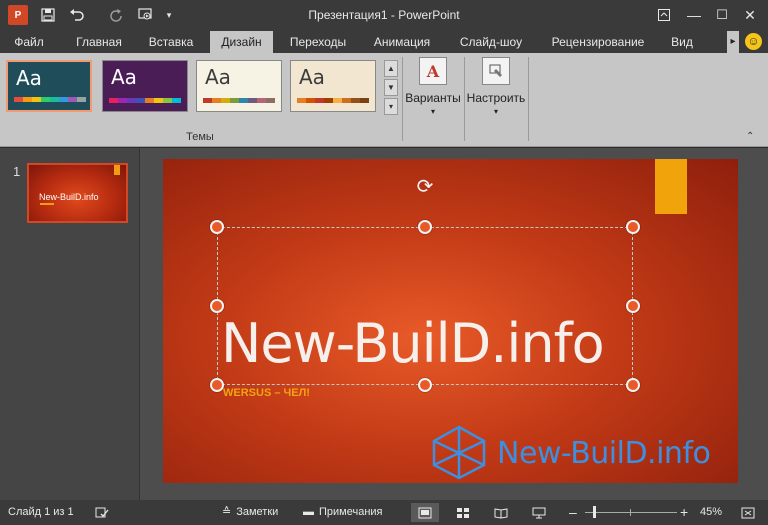 The image size is (768, 525). I want to click on reading-view-icon, so click(501, 512).